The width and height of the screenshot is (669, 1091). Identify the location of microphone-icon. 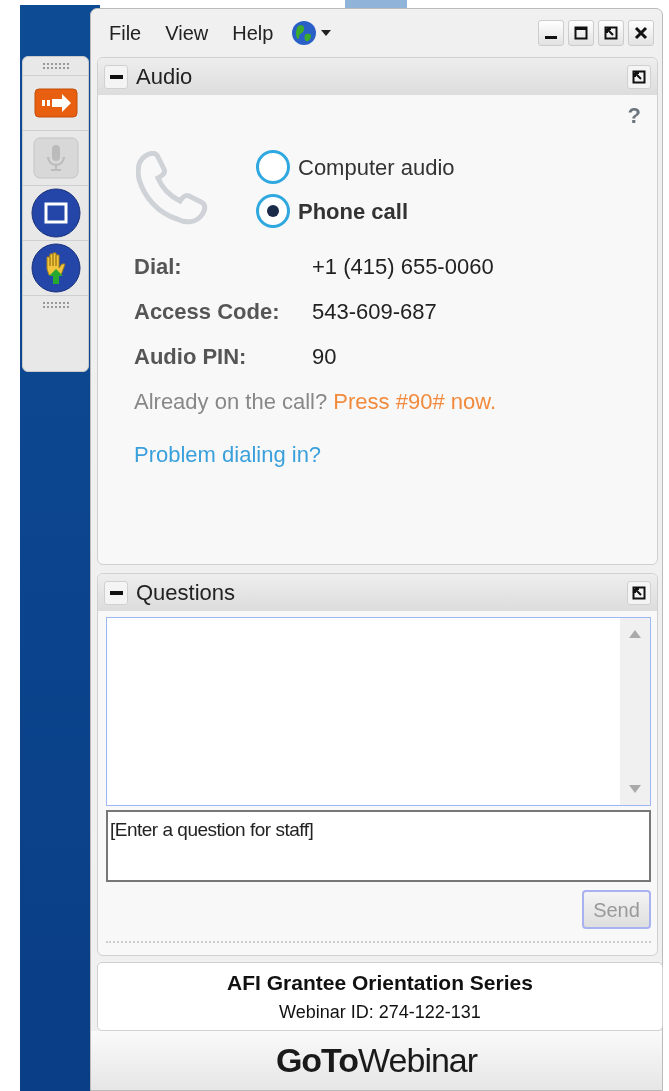
(55, 158).